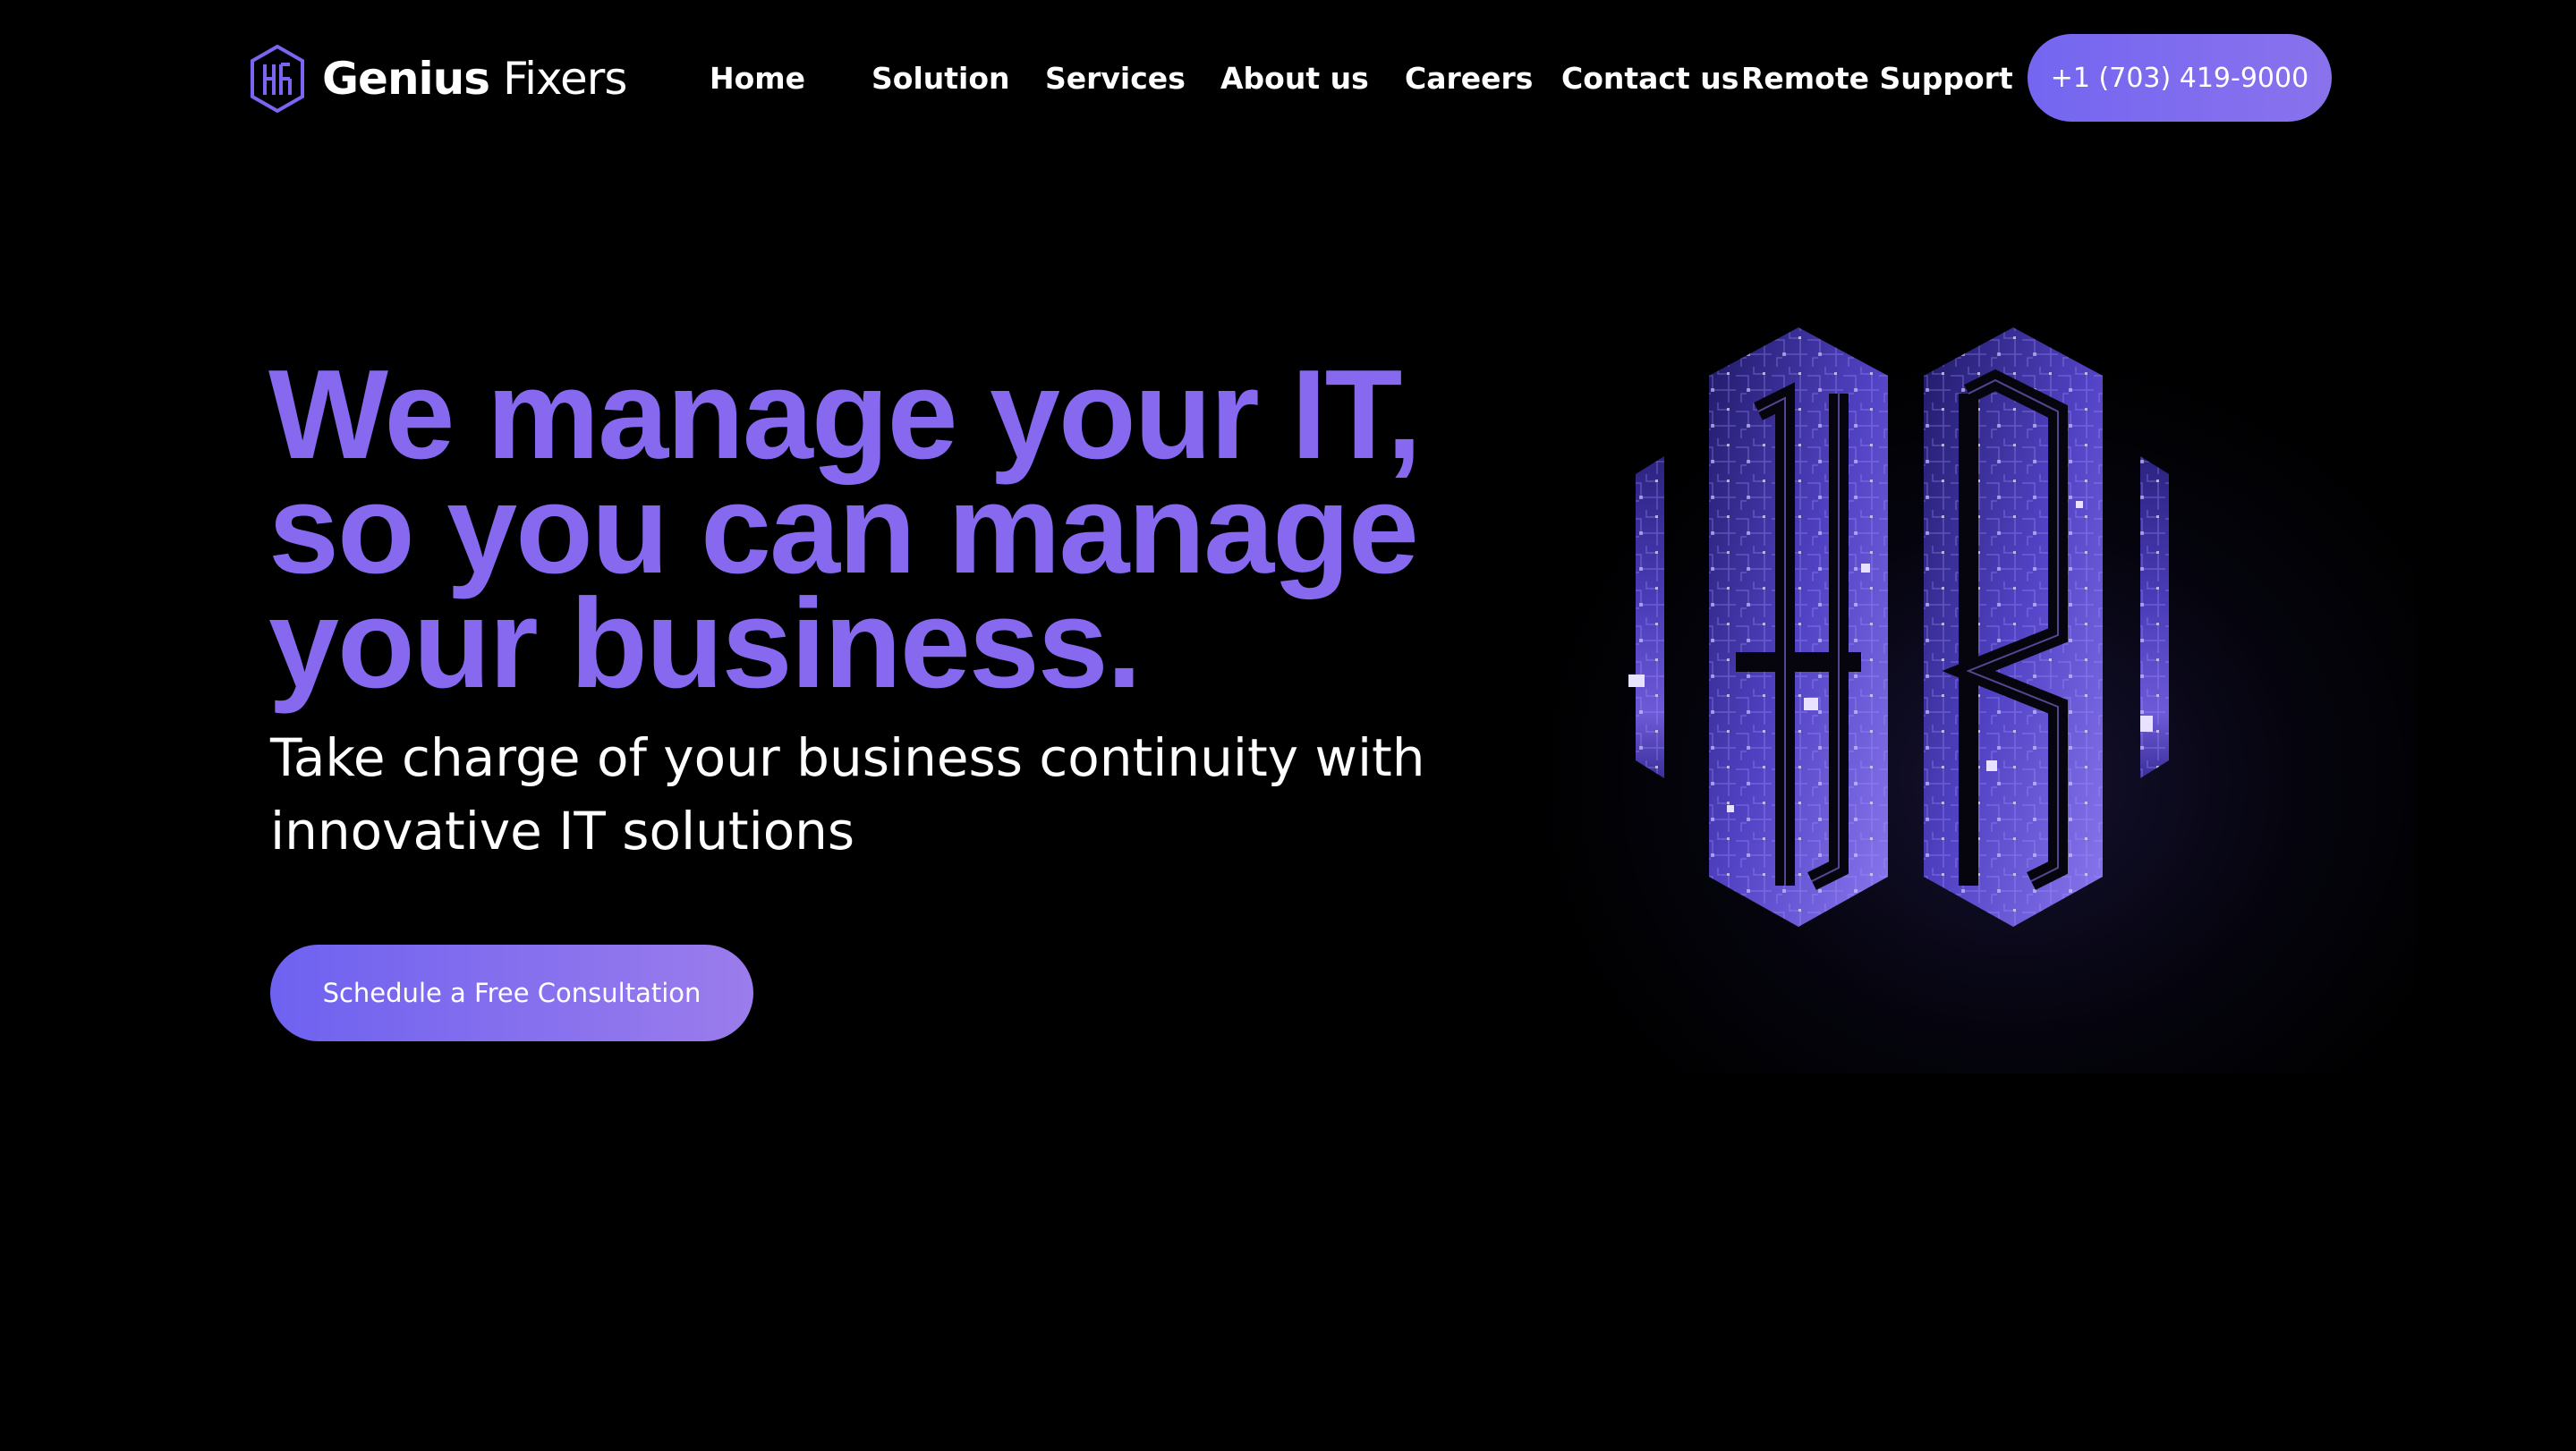 Image resolution: width=2576 pixels, height=1451 pixels. What do you see at coordinates (1877, 78) in the screenshot?
I see `nav-item-remote-support: Remote Support` at bounding box center [1877, 78].